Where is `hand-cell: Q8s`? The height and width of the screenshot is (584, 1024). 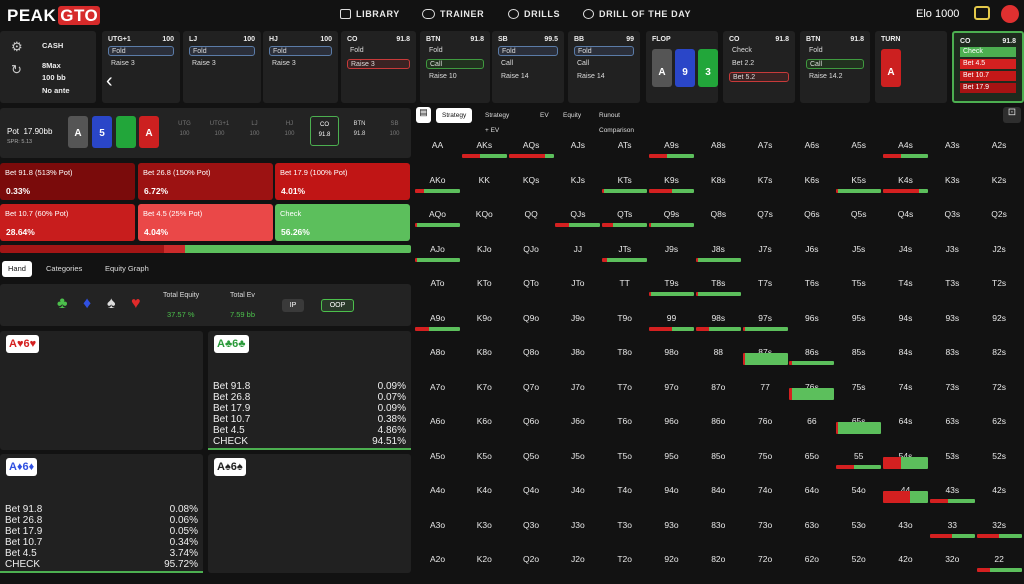 hand-cell: Q8s is located at coordinates (718, 213).